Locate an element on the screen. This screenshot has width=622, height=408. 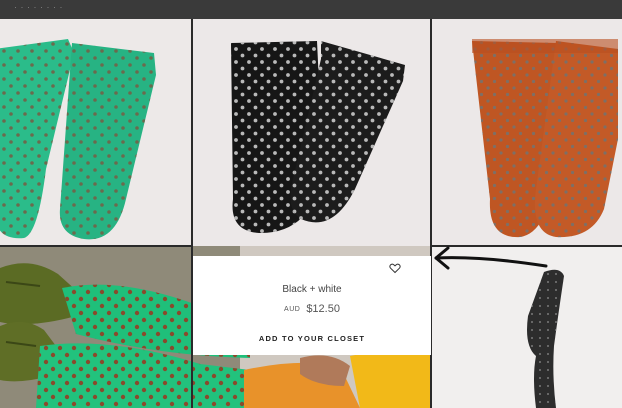
add-to-closet-button: ADD TO YOUR CLOSET is located at coordinates (312, 338).